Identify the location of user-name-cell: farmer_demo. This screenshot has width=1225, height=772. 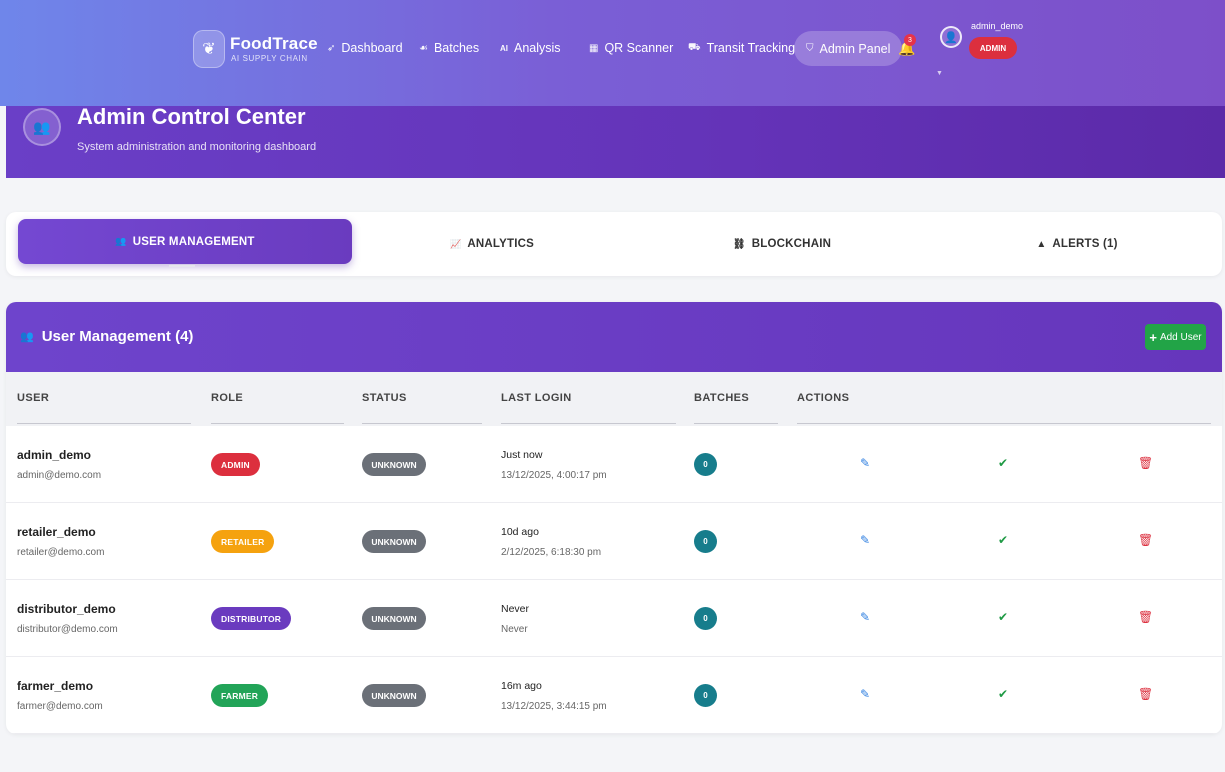
(55, 686).